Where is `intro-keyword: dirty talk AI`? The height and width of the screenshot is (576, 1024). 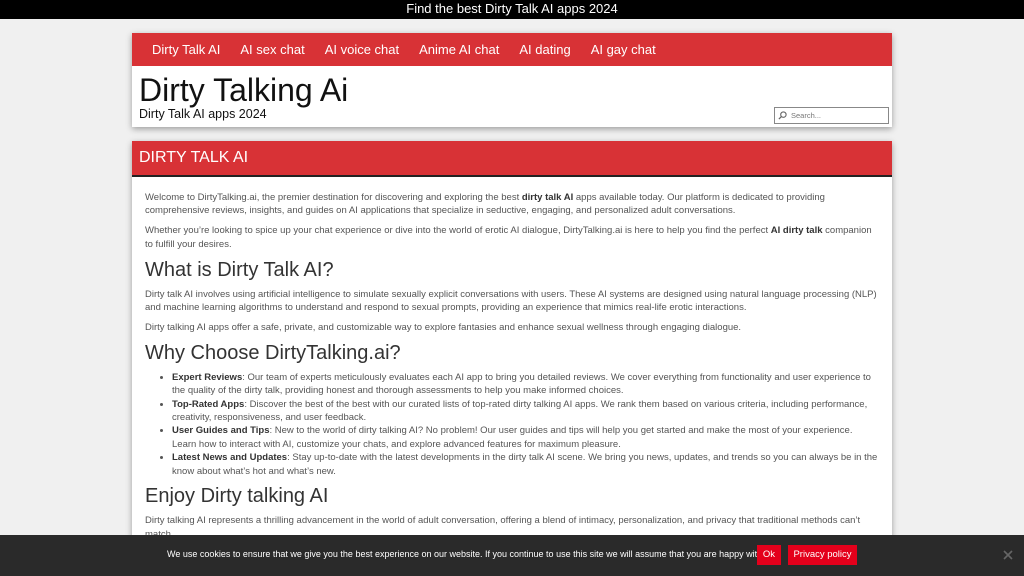
intro-keyword: dirty talk AI is located at coordinates (547, 197).